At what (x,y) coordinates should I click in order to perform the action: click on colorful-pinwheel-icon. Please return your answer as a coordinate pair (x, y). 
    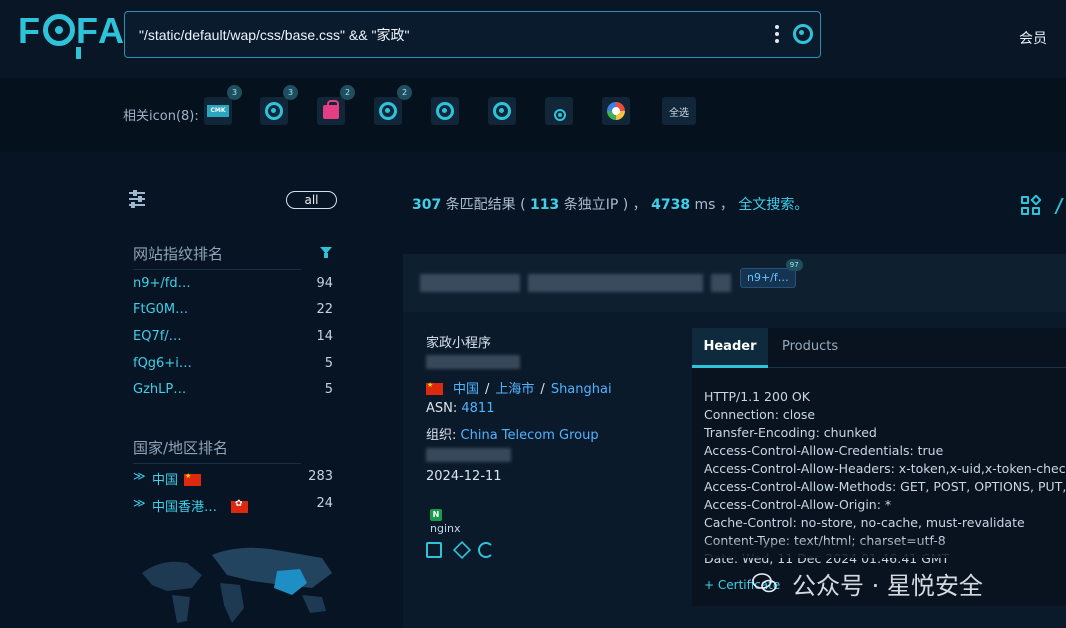
    Looking at the image, I should click on (616, 111).